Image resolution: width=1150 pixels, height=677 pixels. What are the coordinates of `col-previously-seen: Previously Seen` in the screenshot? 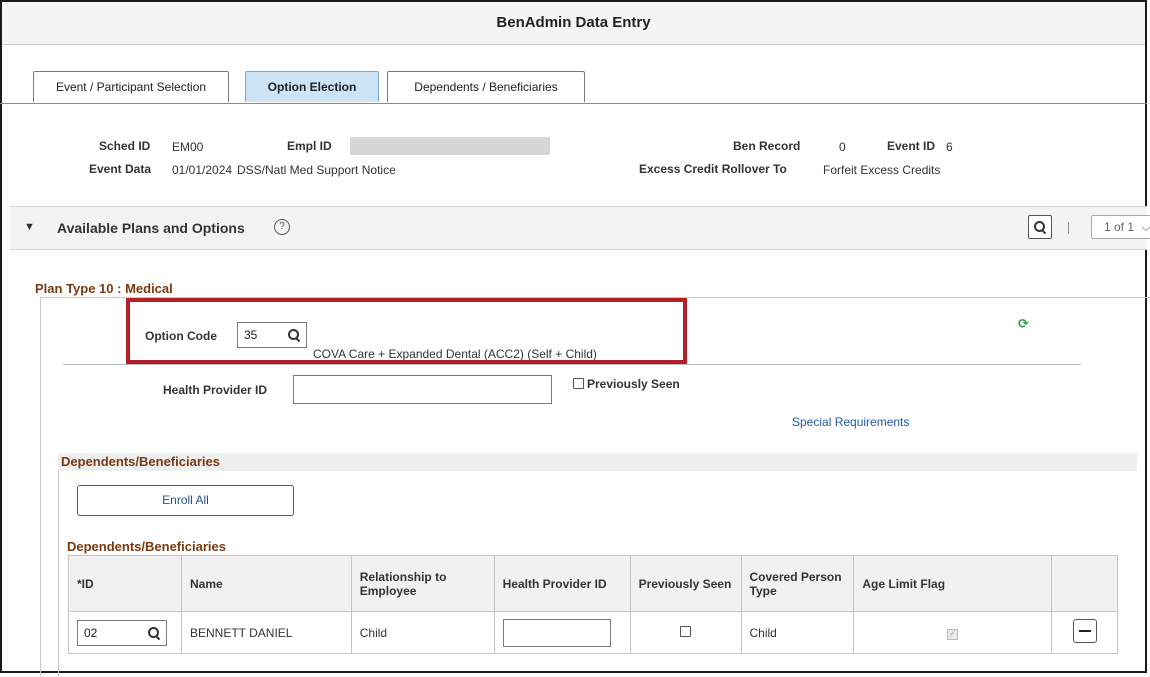 It's located at (685, 583).